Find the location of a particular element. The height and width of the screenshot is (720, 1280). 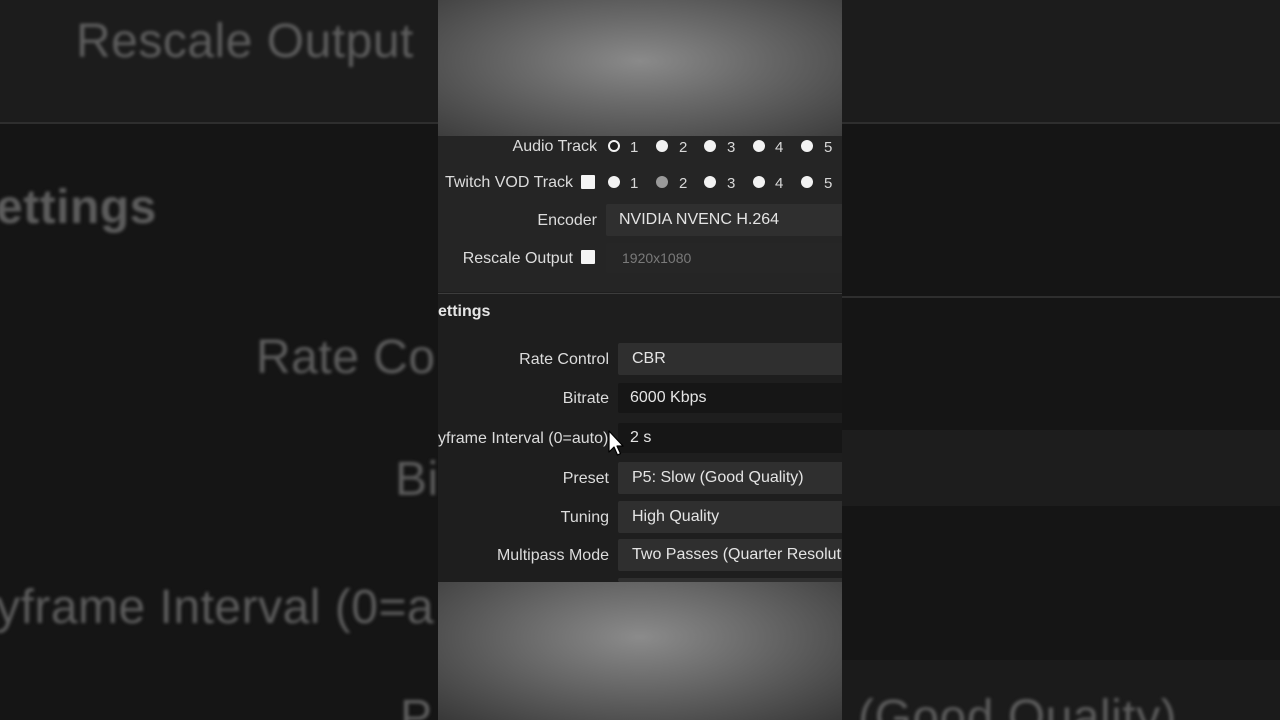

audio-track-label: Audio Track is located at coordinates (554, 146).